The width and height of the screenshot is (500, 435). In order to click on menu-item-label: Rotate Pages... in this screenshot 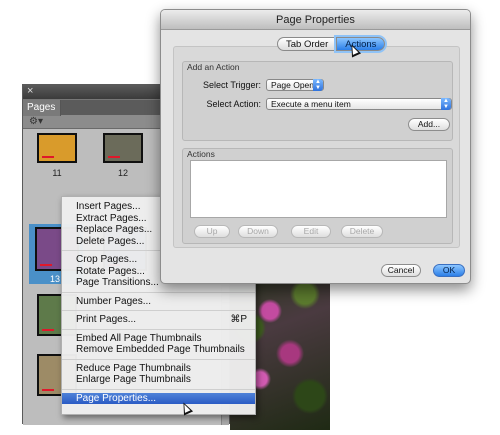, I will do `click(110, 271)`.